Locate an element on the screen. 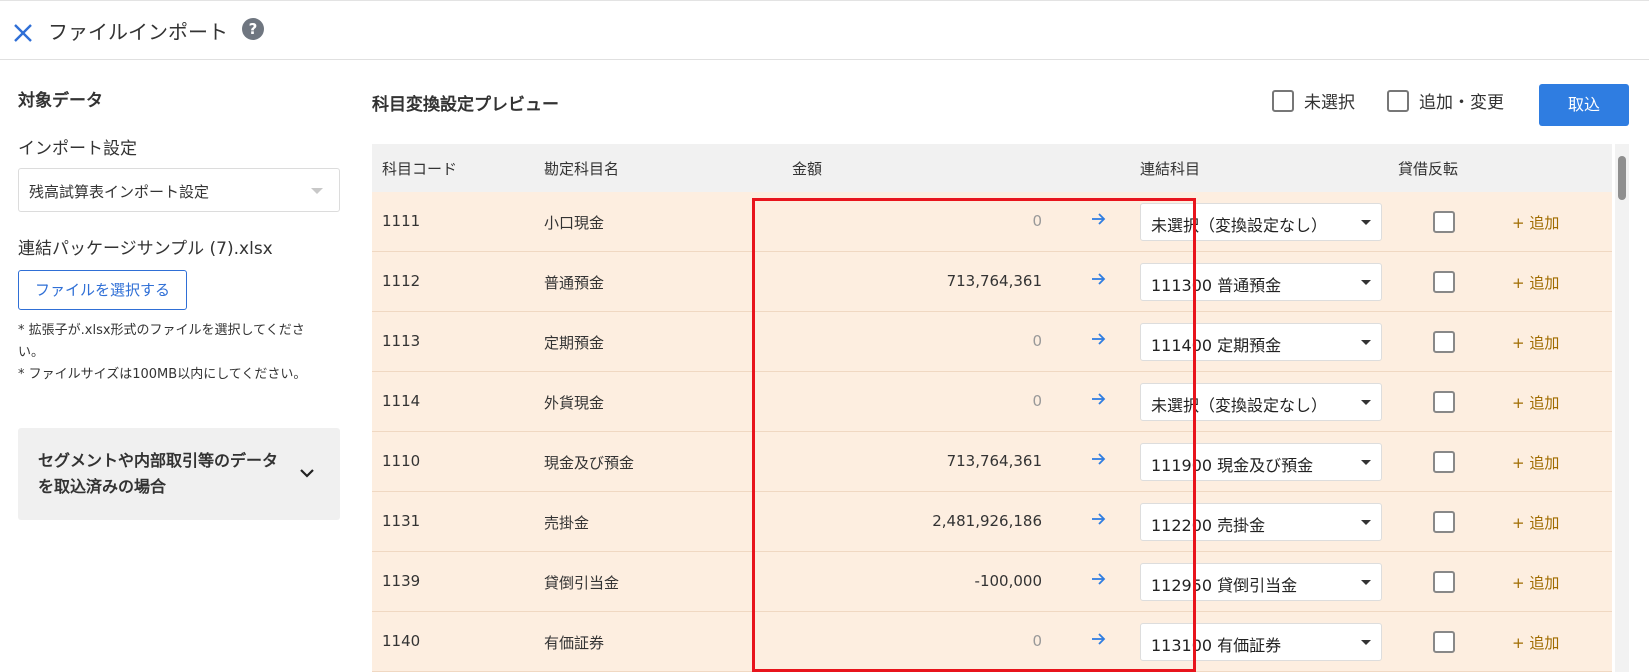  import-setting-label: インポート設定 is located at coordinates (77, 149).